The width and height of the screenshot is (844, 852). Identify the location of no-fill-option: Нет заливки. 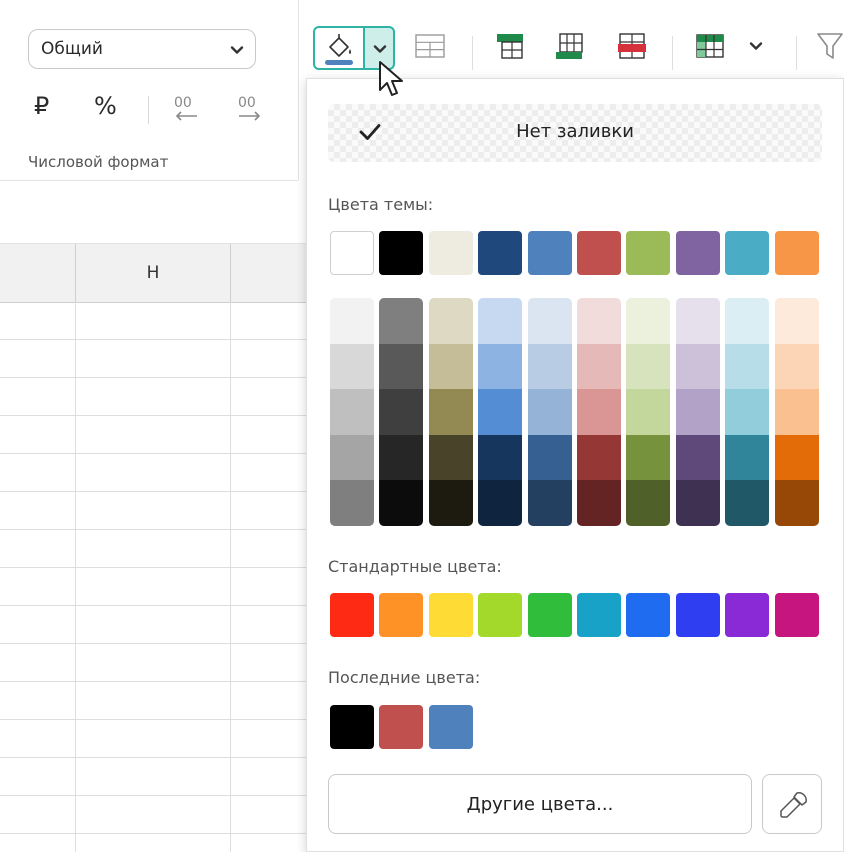
(575, 133).